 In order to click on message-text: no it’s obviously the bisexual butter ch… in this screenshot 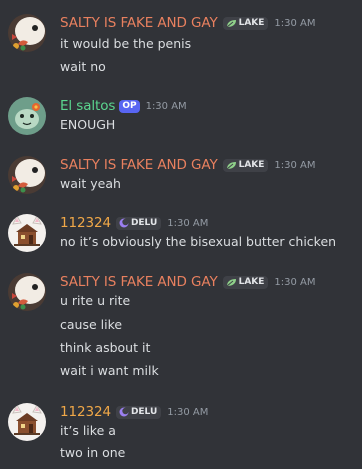, I will do `click(198, 241)`.